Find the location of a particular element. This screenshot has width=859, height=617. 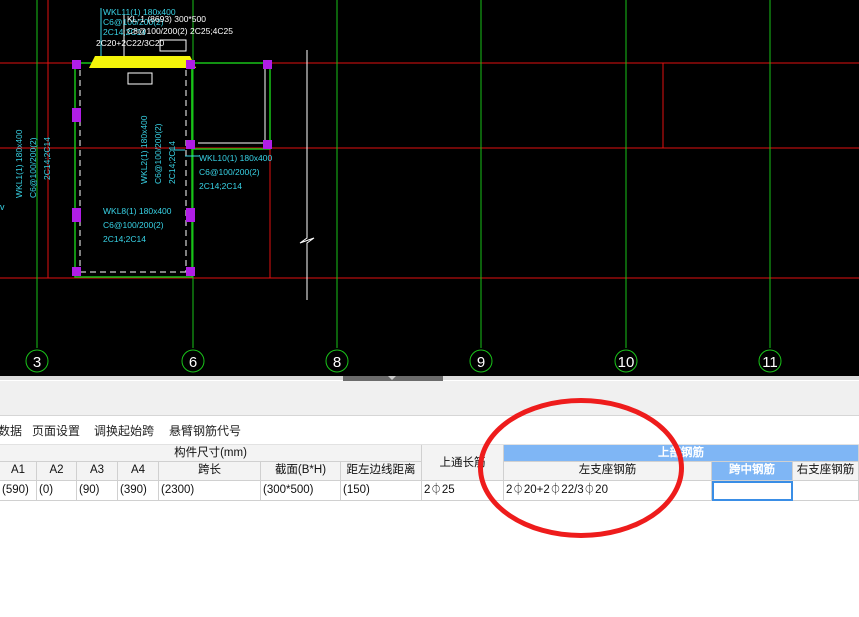

axis-number-10: 10 is located at coordinates (626, 362).